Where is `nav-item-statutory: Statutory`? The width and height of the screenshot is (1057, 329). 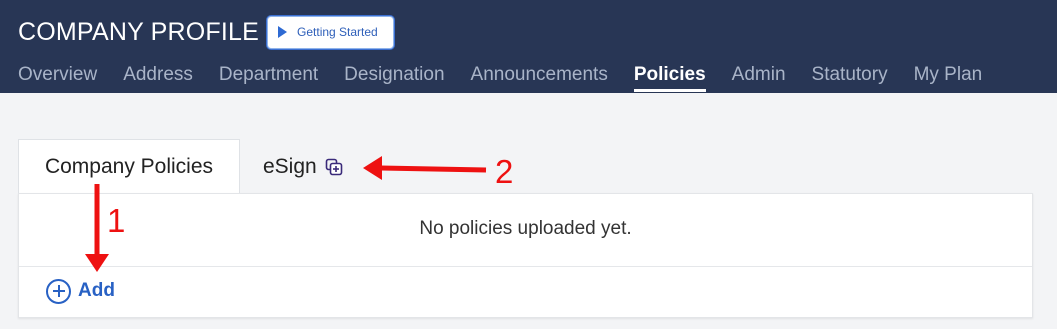 nav-item-statutory: Statutory is located at coordinates (850, 78).